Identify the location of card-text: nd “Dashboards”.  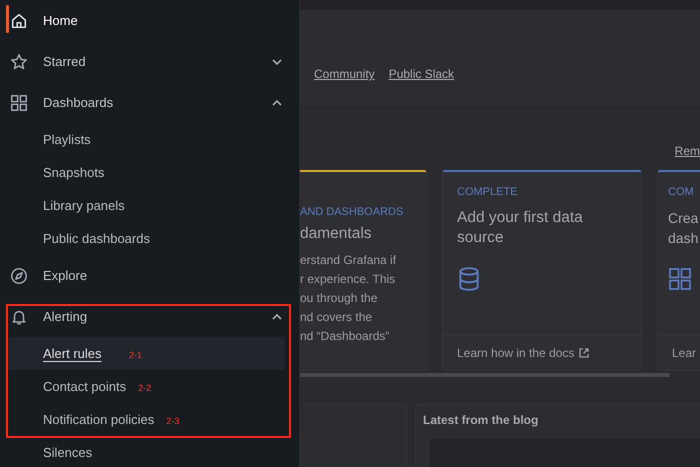
(345, 336).